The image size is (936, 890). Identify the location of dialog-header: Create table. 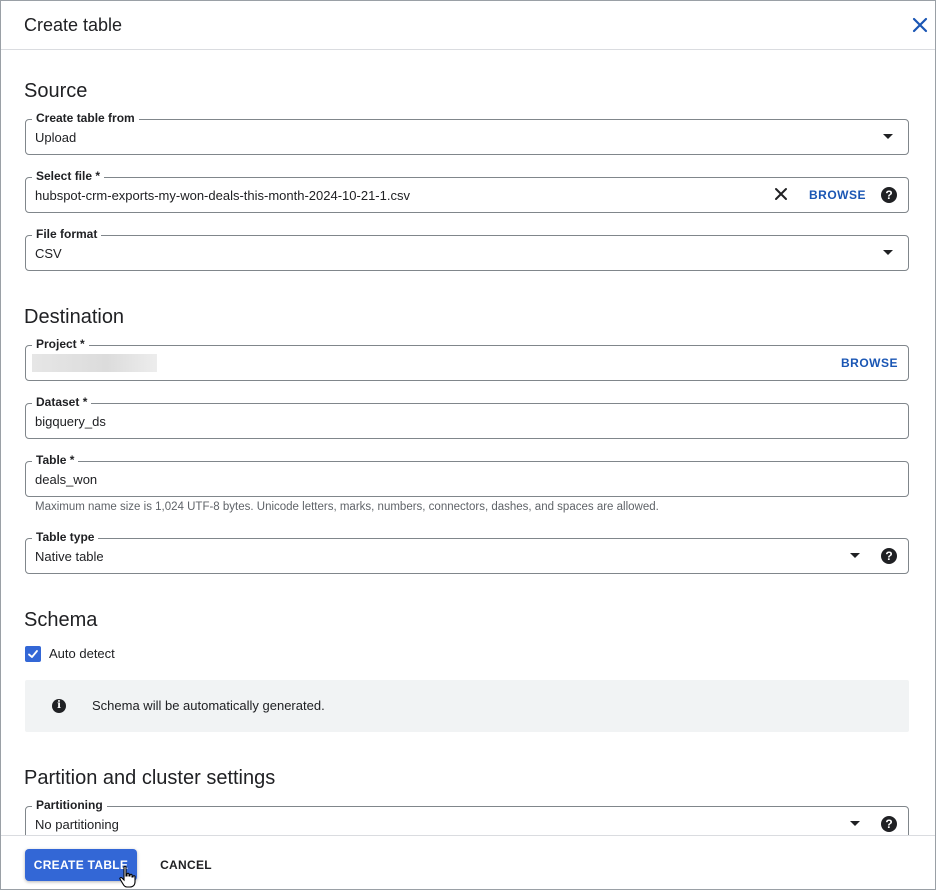
(468, 25).